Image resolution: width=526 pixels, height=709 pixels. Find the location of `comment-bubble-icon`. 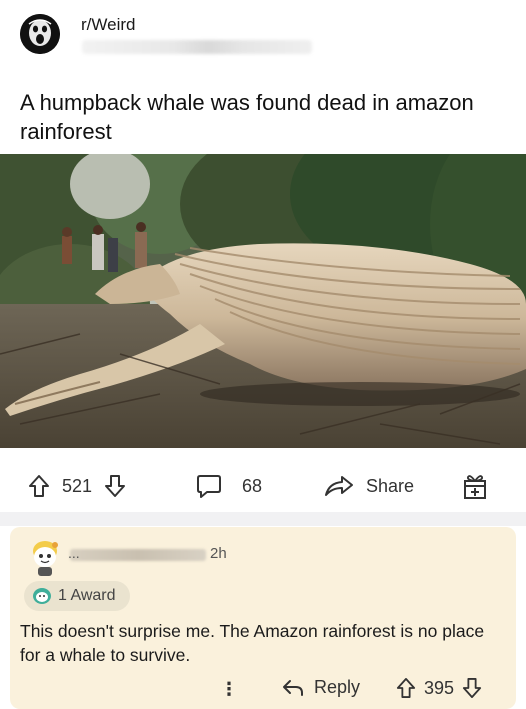

comment-bubble-icon is located at coordinates (209, 486).